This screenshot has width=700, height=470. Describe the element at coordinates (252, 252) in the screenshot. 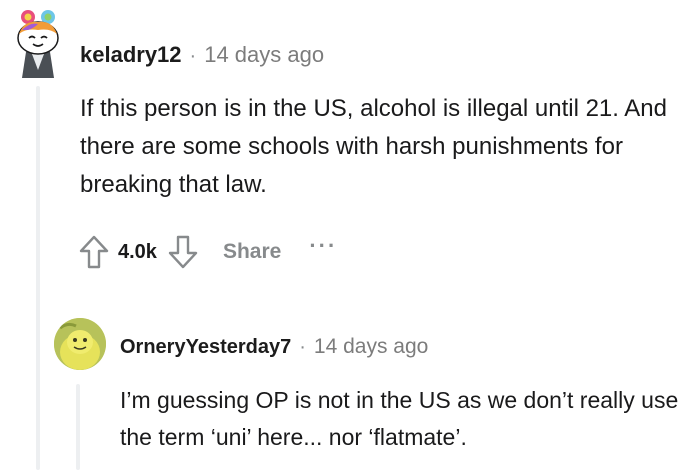

I see `share-button: Share` at that location.